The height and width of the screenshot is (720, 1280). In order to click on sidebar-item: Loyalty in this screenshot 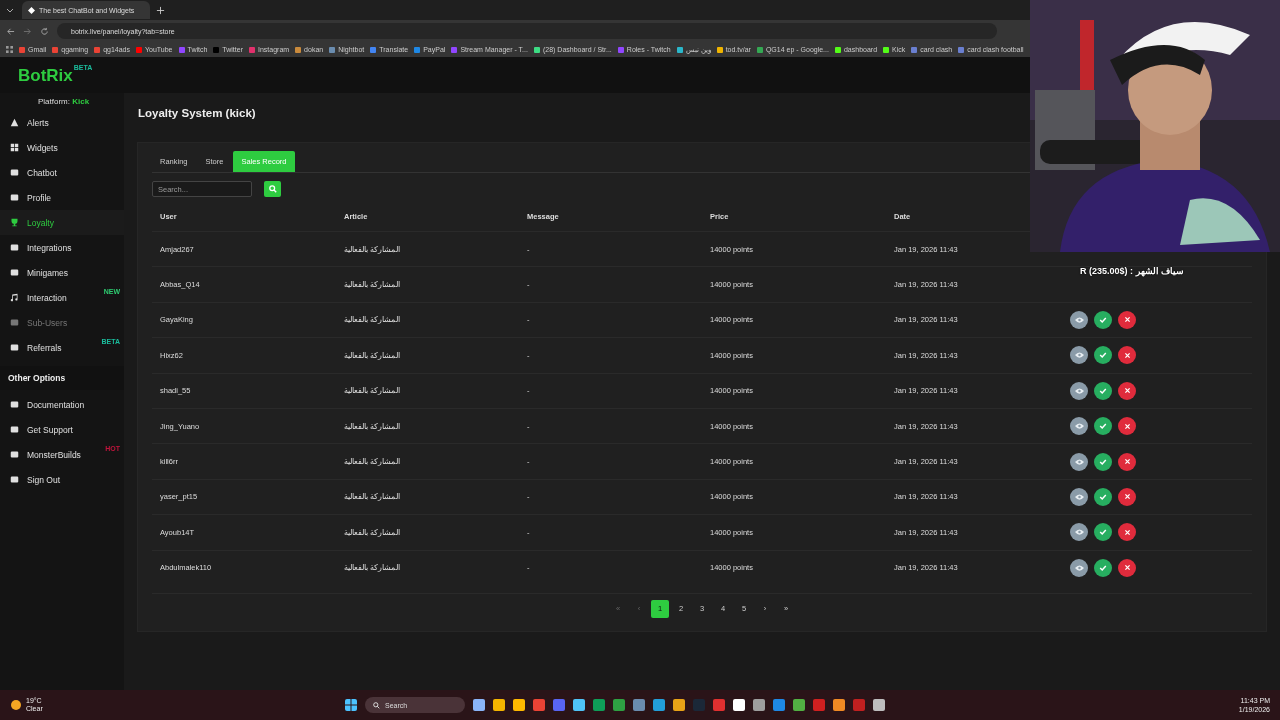, I will do `click(62, 222)`.